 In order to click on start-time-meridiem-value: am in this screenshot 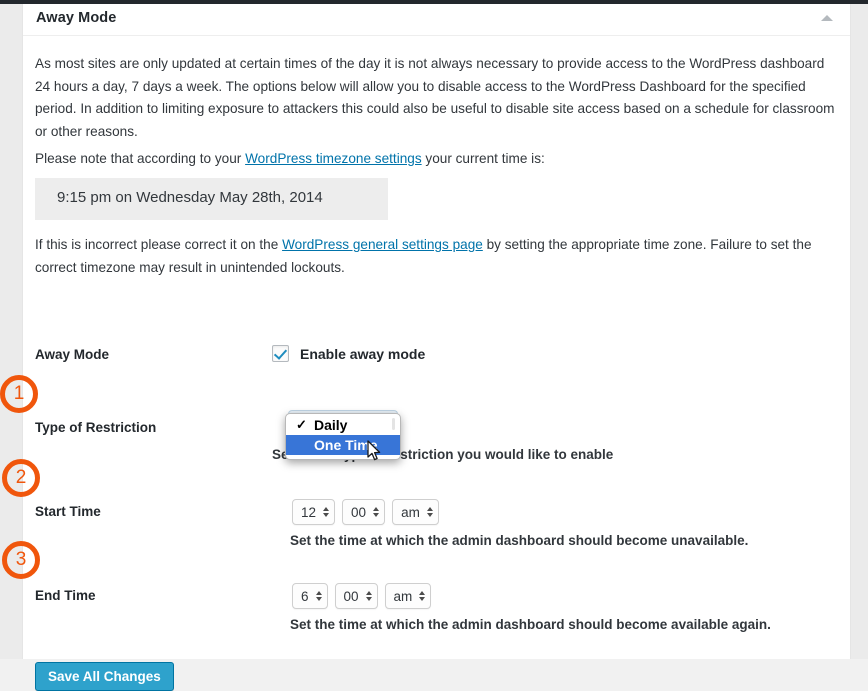, I will do `click(410, 512)`.